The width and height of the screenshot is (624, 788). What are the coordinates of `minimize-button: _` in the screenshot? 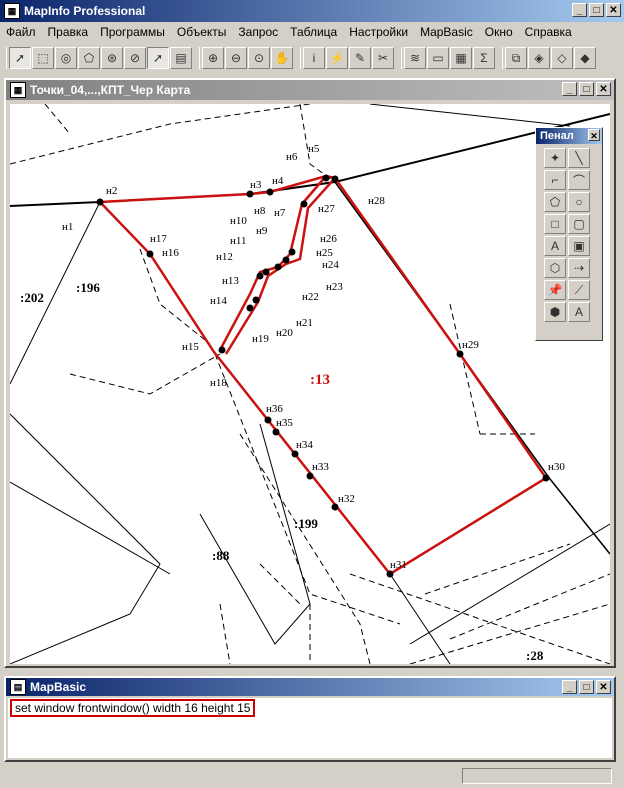 It's located at (579, 10).